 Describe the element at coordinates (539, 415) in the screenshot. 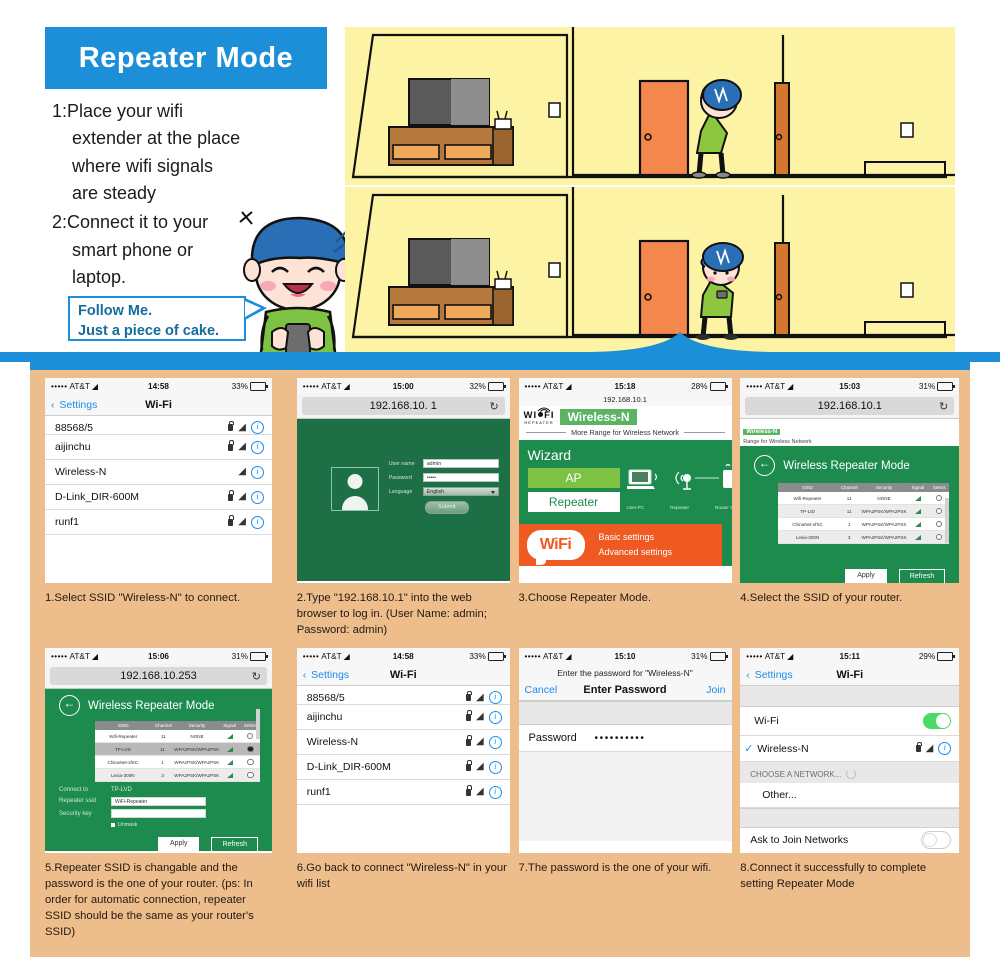

I see `brand-wifi-text: WI FI` at that location.